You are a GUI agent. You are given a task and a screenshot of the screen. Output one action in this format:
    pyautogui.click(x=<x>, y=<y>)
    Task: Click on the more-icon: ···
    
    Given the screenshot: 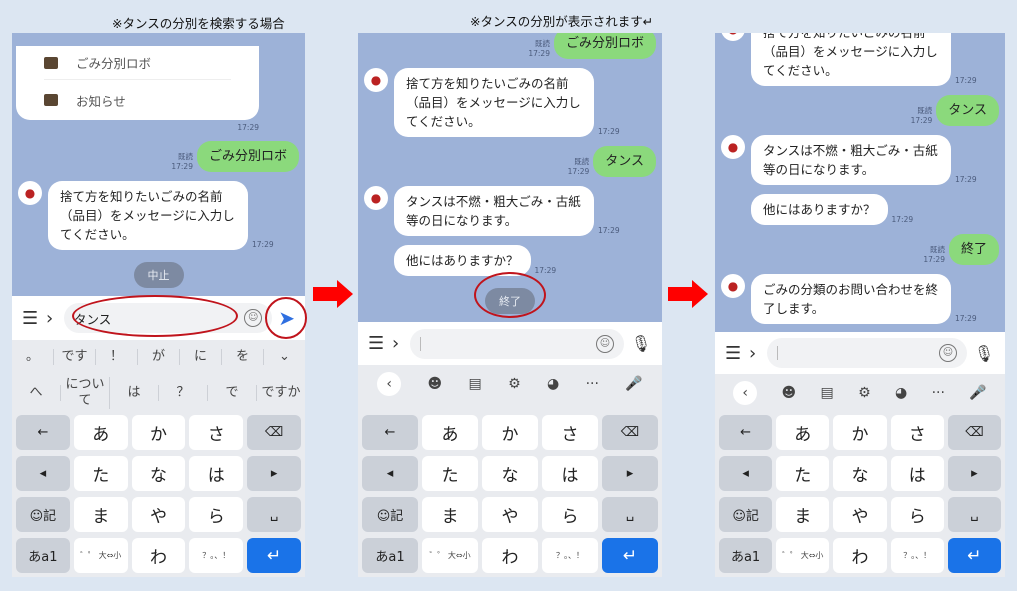 What is the action you would take?
    pyautogui.click(x=938, y=393)
    